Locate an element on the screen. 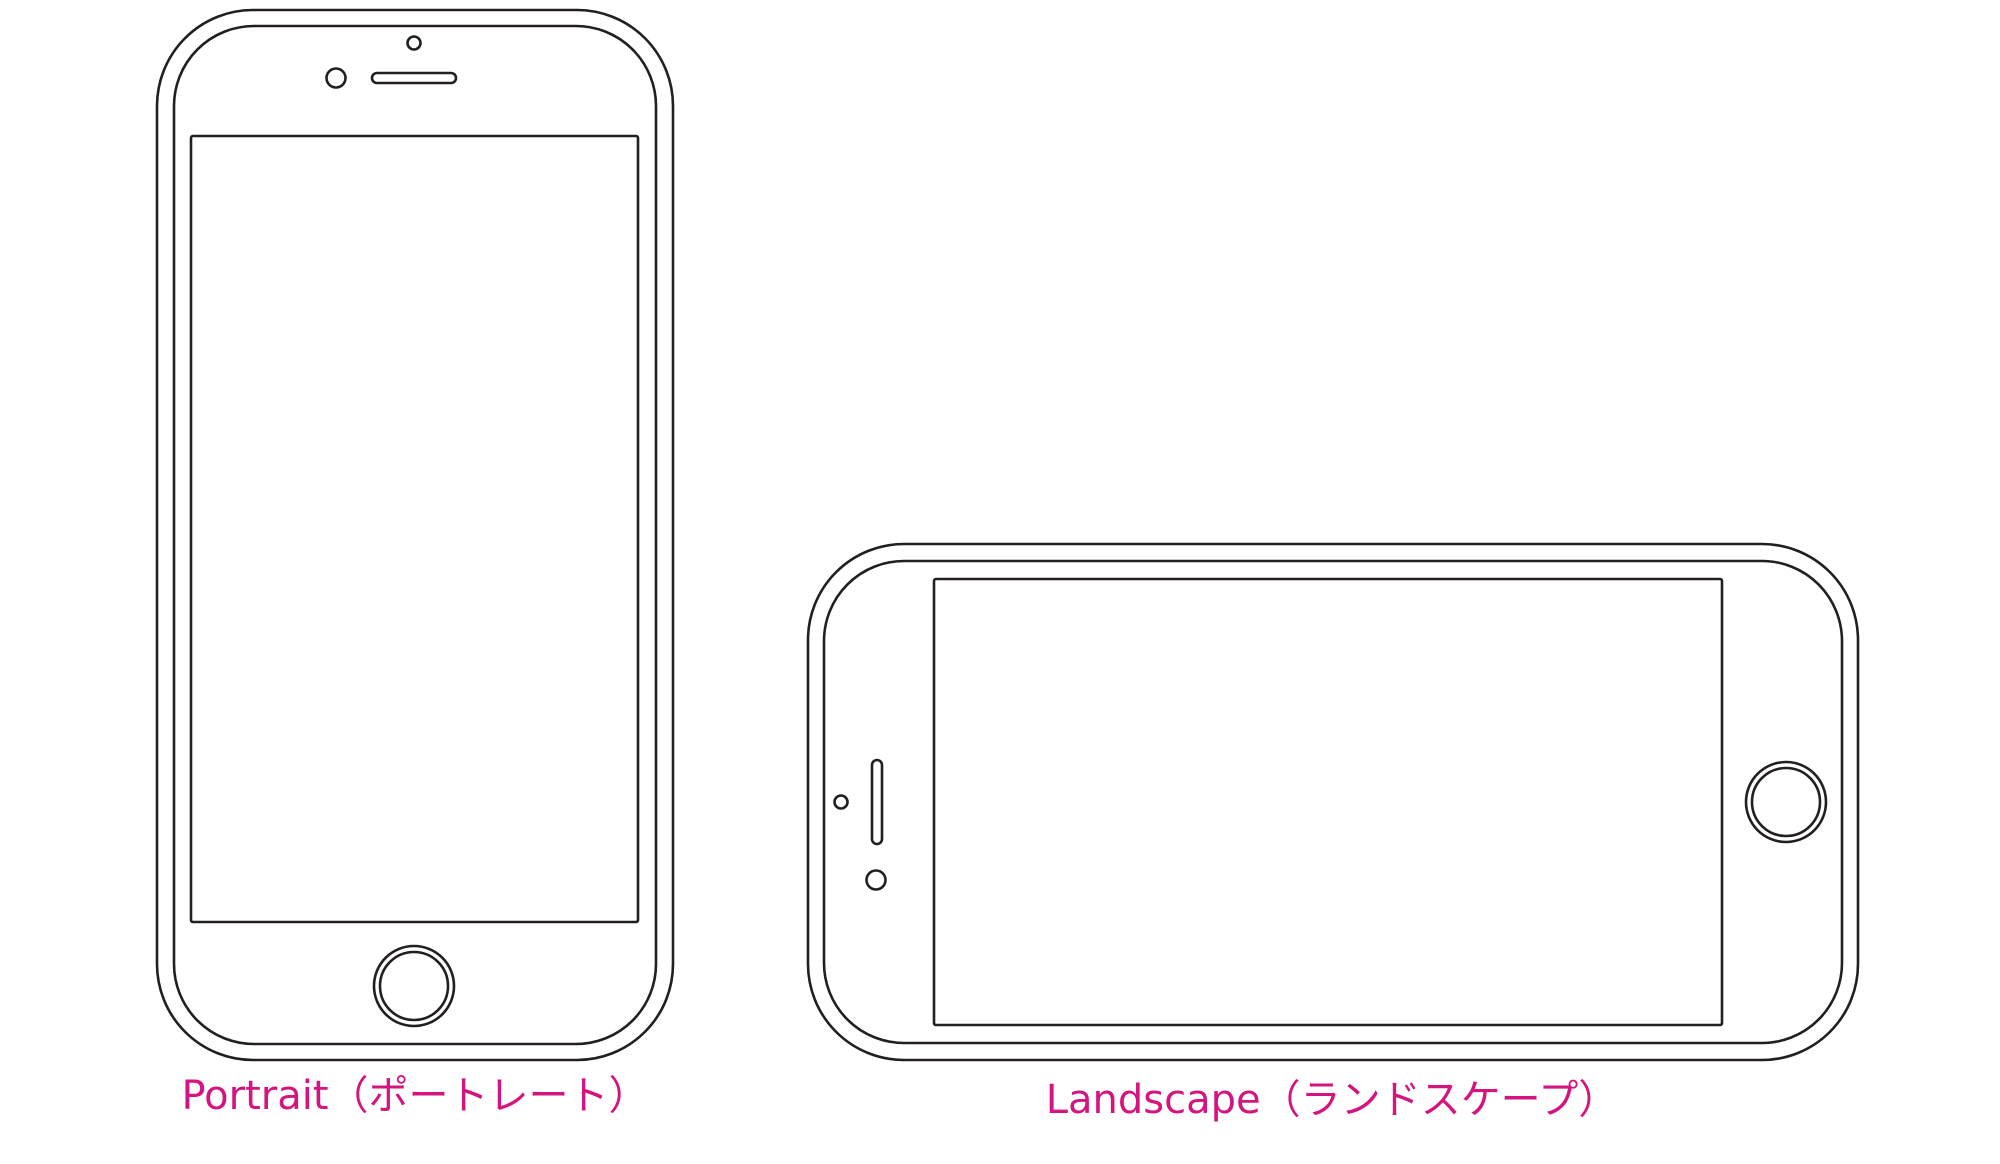 The height and width of the screenshot is (1164, 2000). portrait-phone-speaker-icon is located at coordinates (414, 78).